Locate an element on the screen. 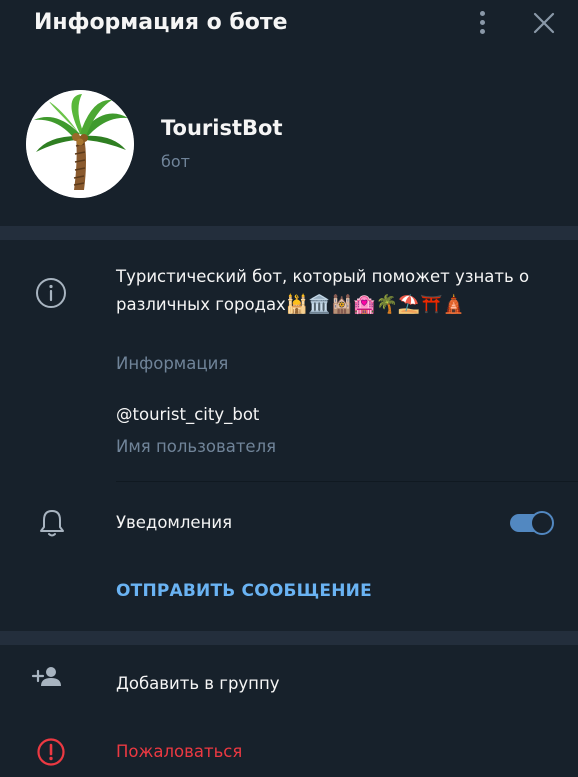 This screenshot has width=578, height=777. notifications-label: Уведомления is located at coordinates (174, 522).